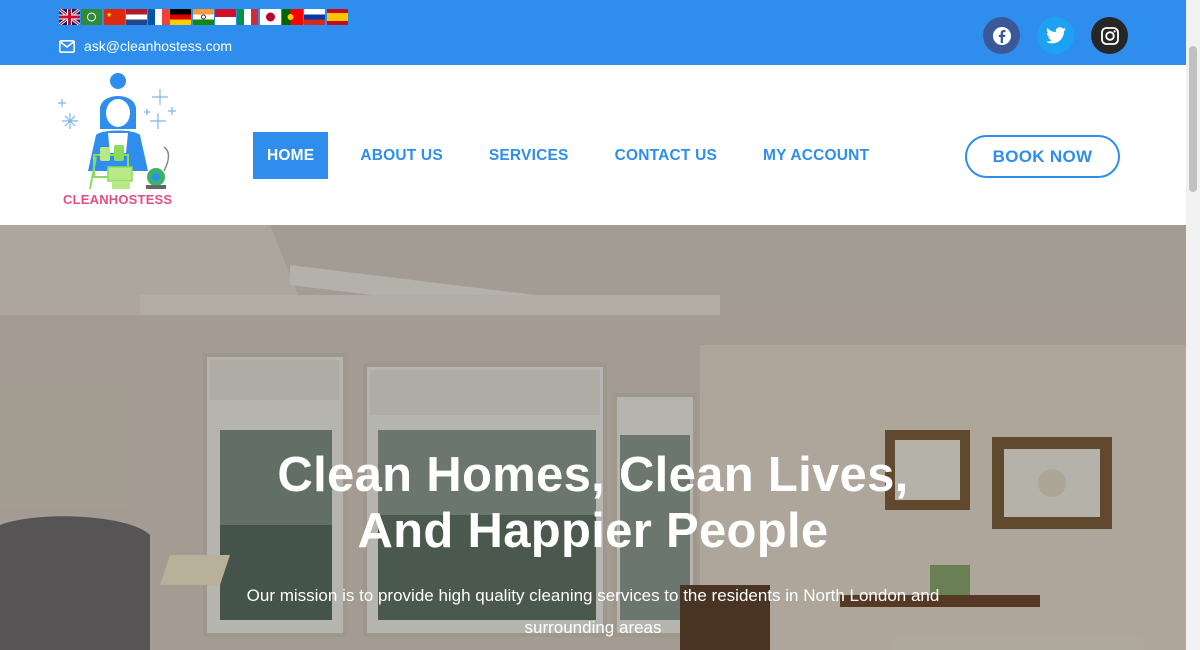 The width and height of the screenshot is (1200, 650). What do you see at coordinates (1001, 35) in the screenshot?
I see `facebook-icon` at bounding box center [1001, 35].